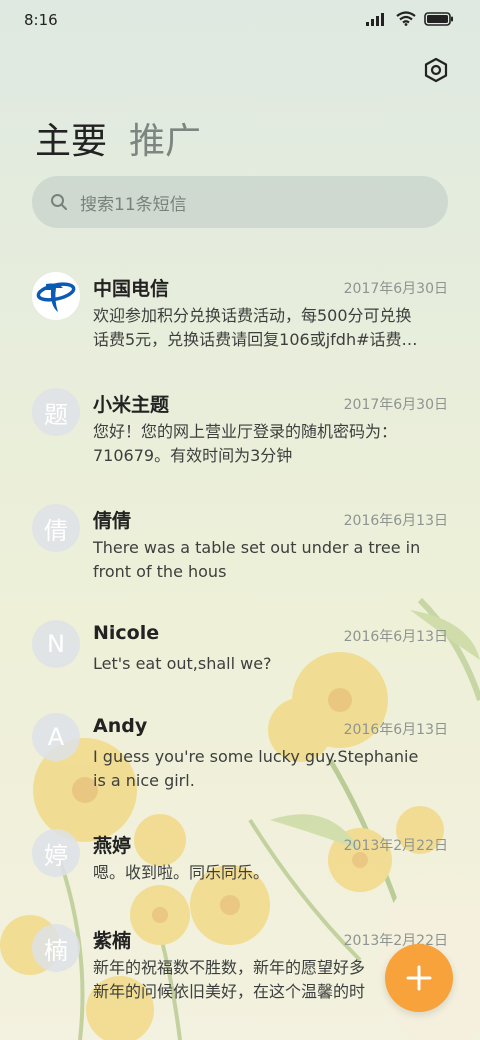 The width and height of the screenshot is (480, 1040). Describe the element at coordinates (181, 872) in the screenshot. I see `preview-line: 嗯。收到啦。同乐同乐。` at that location.